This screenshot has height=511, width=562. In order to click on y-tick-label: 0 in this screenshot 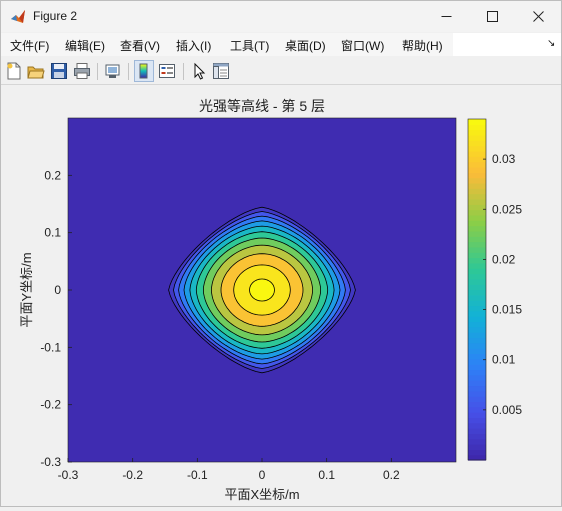, I will do `click(57, 290)`.